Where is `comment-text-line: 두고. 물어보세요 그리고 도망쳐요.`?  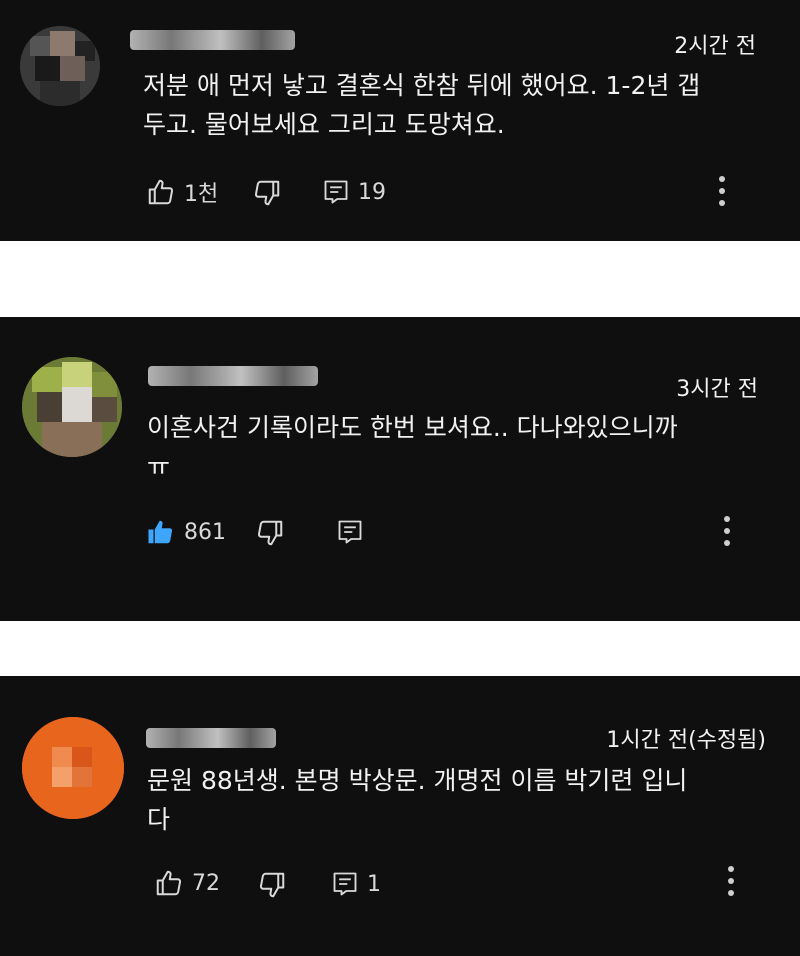 comment-text-line: 두고. 물어보세요 그리고 도망쳐요. is located at coordinates (324, 124).